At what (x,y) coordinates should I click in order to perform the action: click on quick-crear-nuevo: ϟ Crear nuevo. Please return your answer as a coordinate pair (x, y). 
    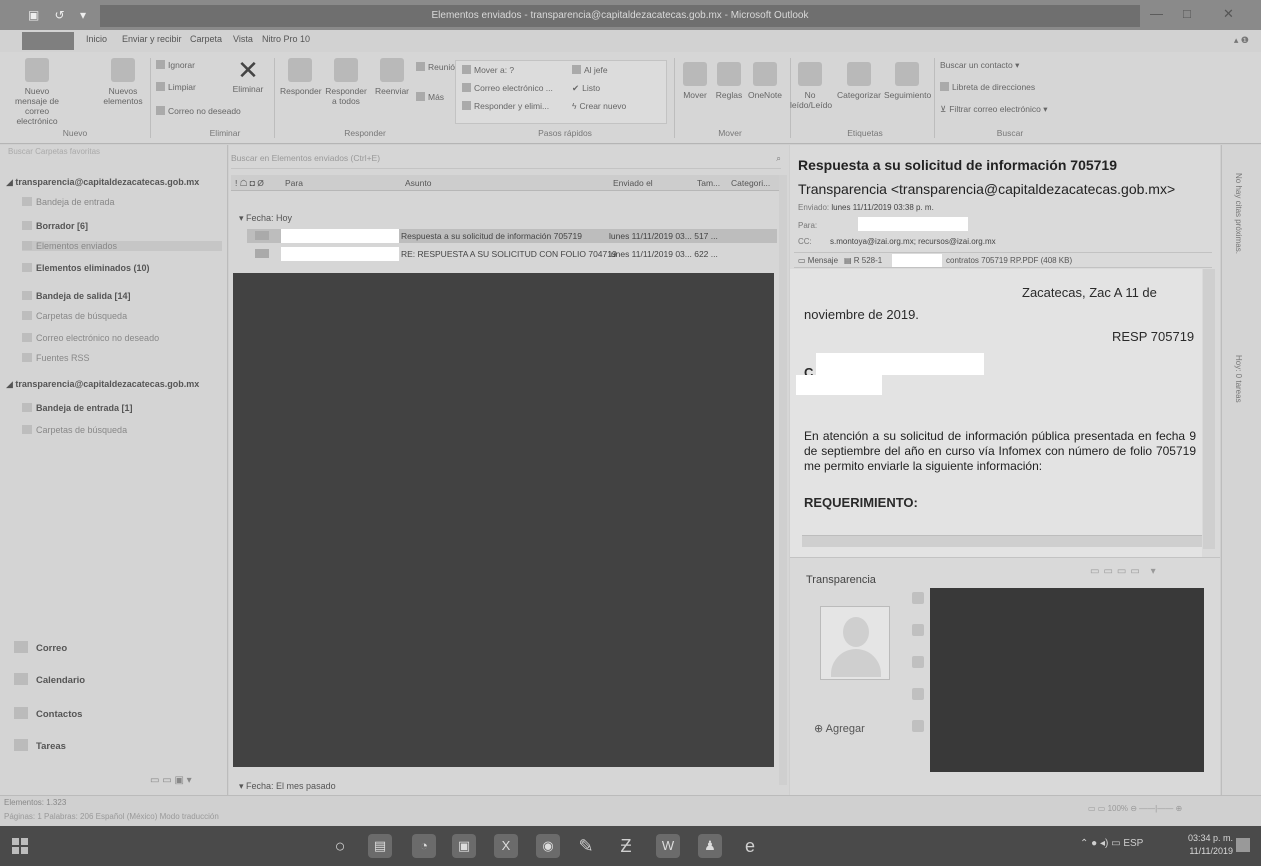
    Looking at the image, I should click on (599, 106).